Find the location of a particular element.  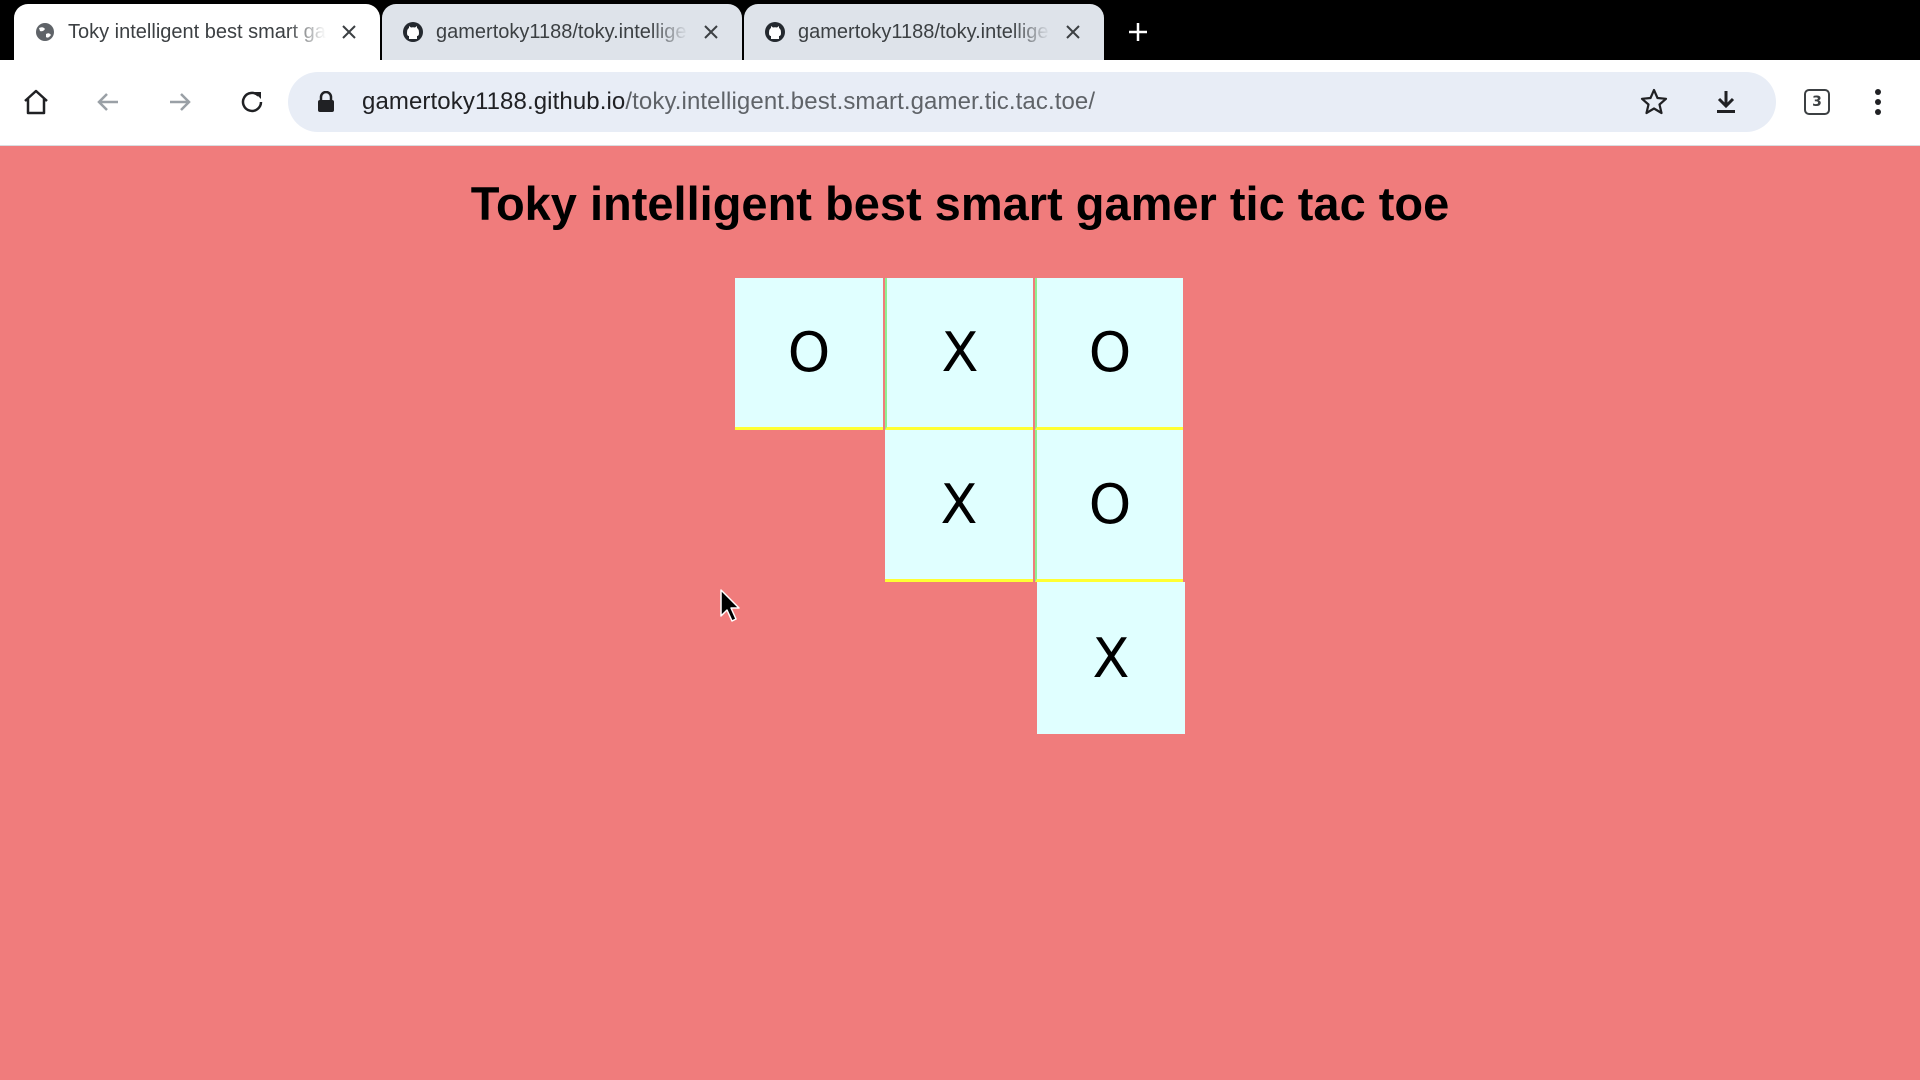

tab-switcher-button: 3 is located at coordinates (1817, 102).